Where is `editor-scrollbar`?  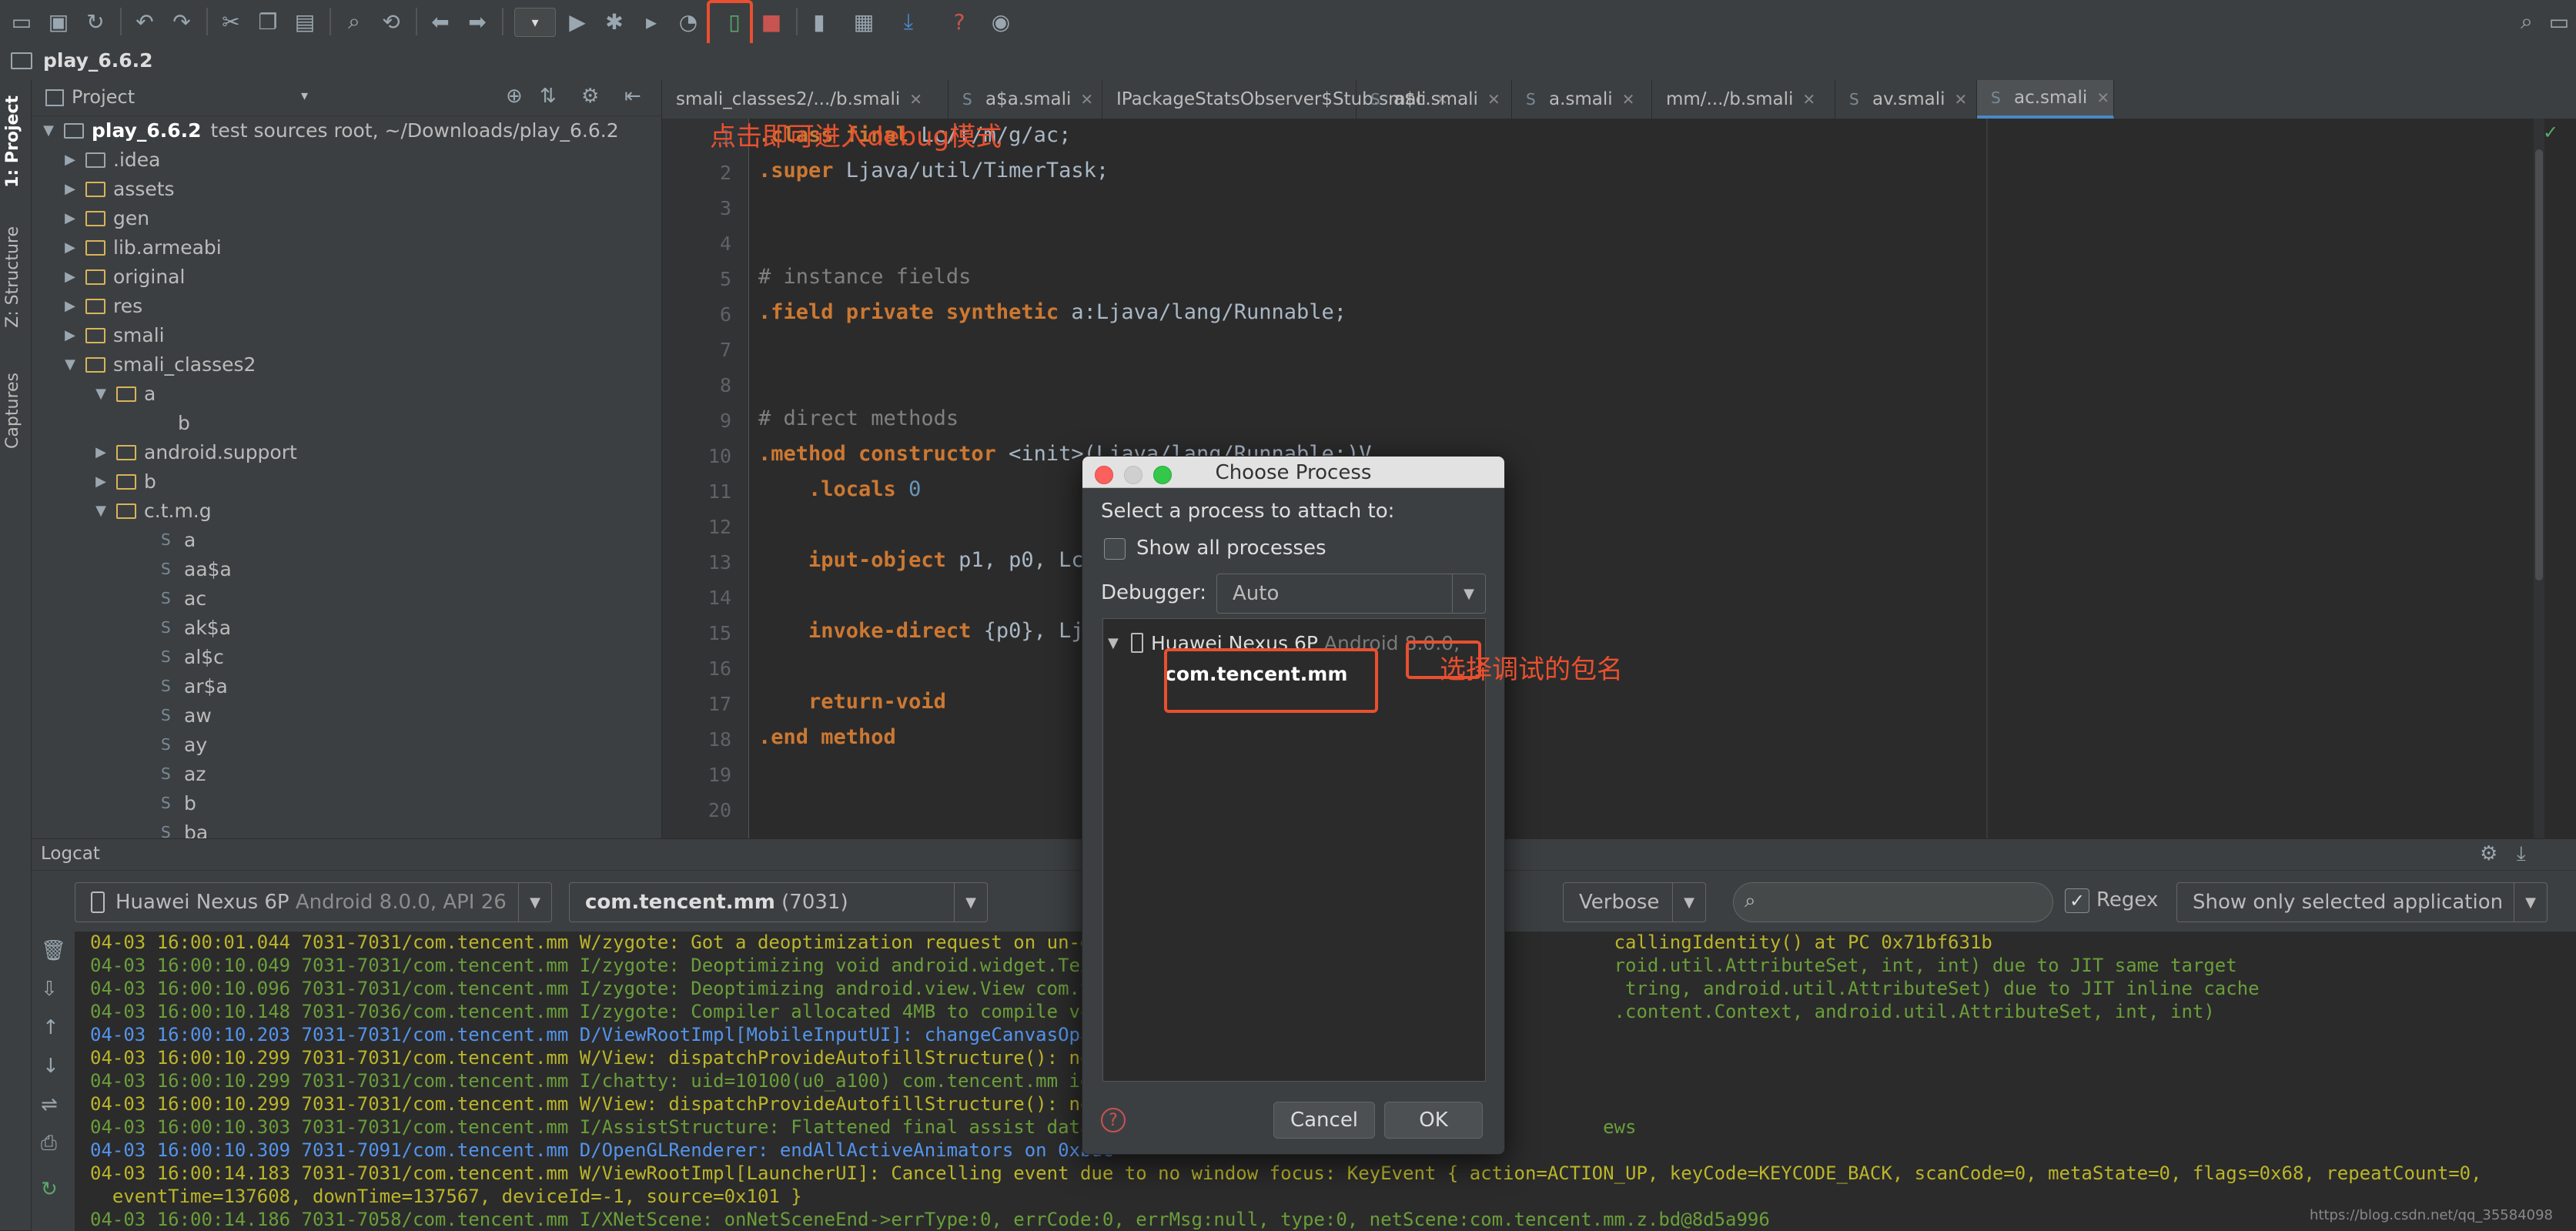 editor-scrollbar is located at coordinates (2539, 478).